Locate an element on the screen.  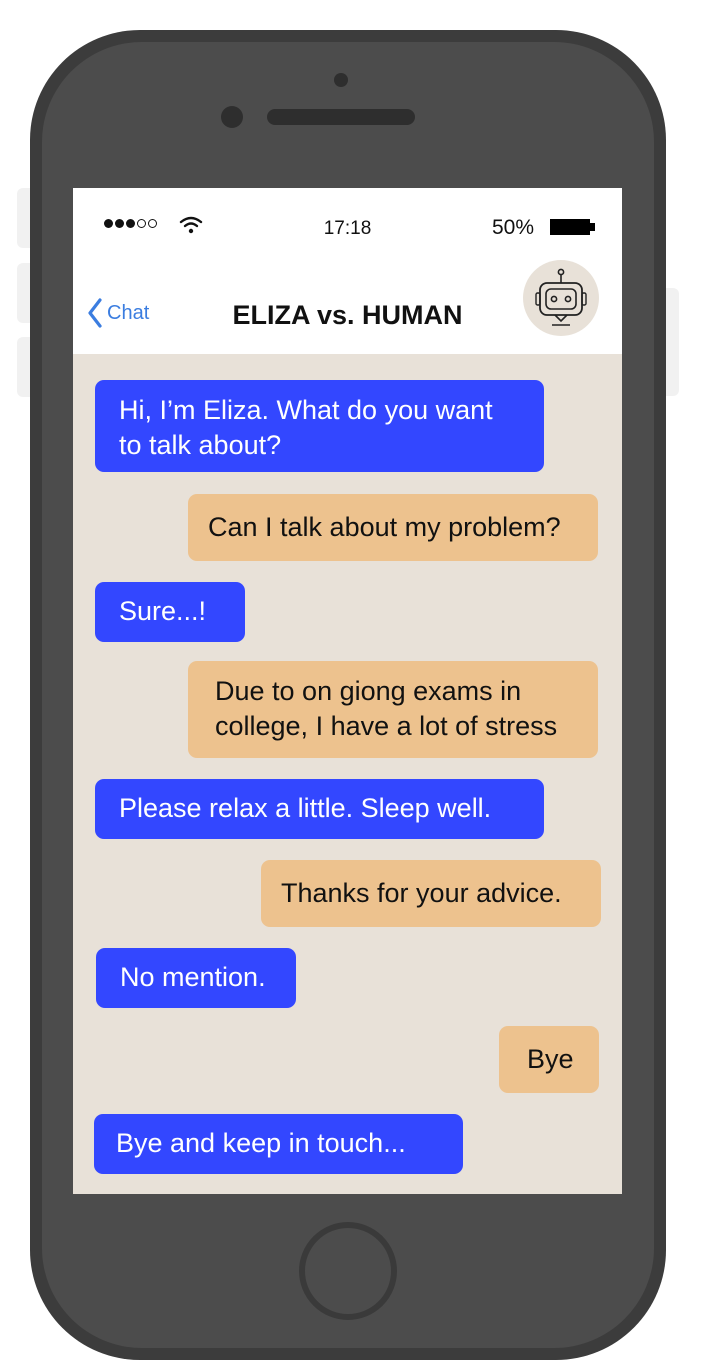
eliza-message: No mention. is located at coordinates (196, 978).